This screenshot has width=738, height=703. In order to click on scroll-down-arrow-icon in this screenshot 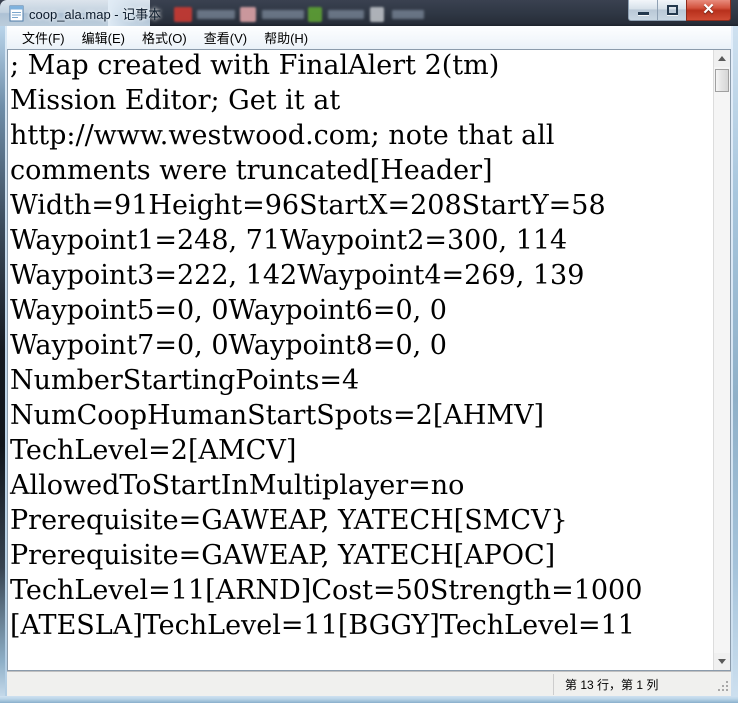, I will do `click(722, 661)`.